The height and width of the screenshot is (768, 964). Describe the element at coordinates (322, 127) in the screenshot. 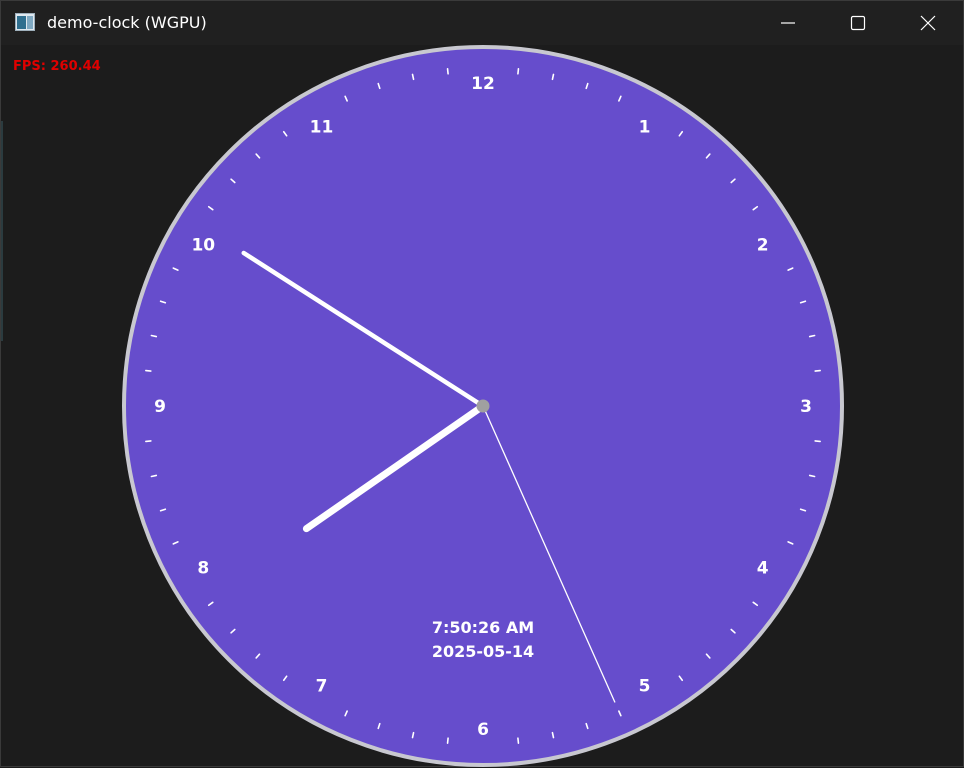

I see `hour-numeral: 11` at that location.